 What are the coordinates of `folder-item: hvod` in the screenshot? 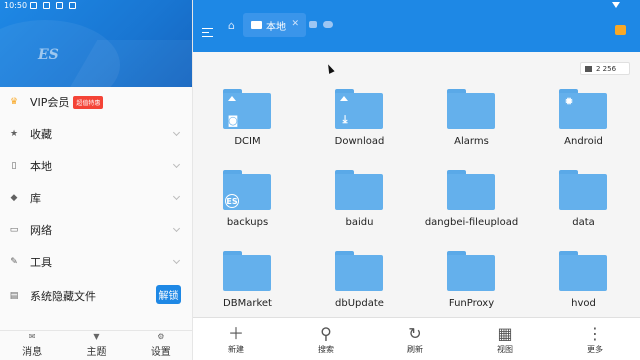 It's located at (581, 287).